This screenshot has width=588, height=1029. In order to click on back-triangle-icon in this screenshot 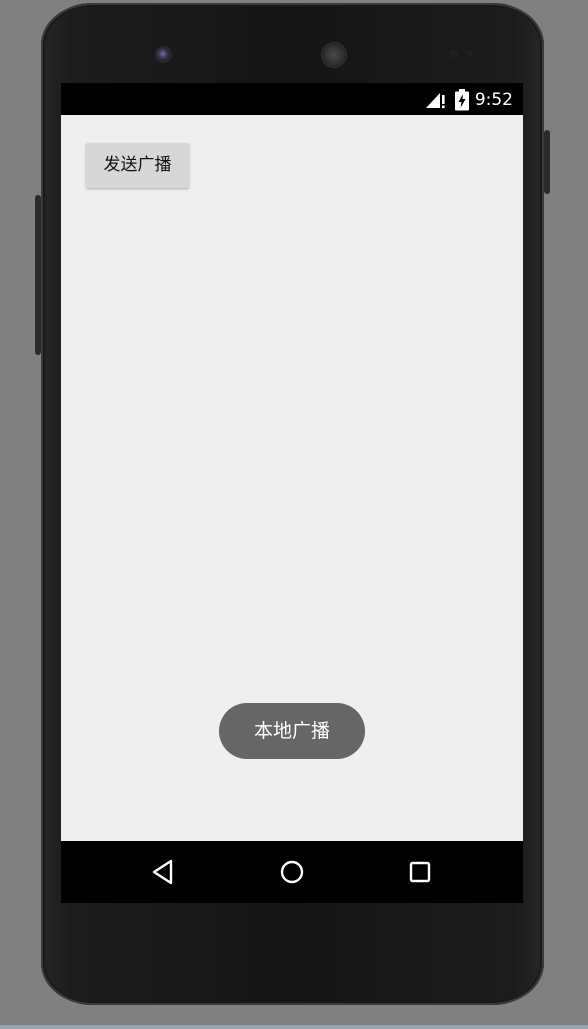, I will do `click(162, 872)`.